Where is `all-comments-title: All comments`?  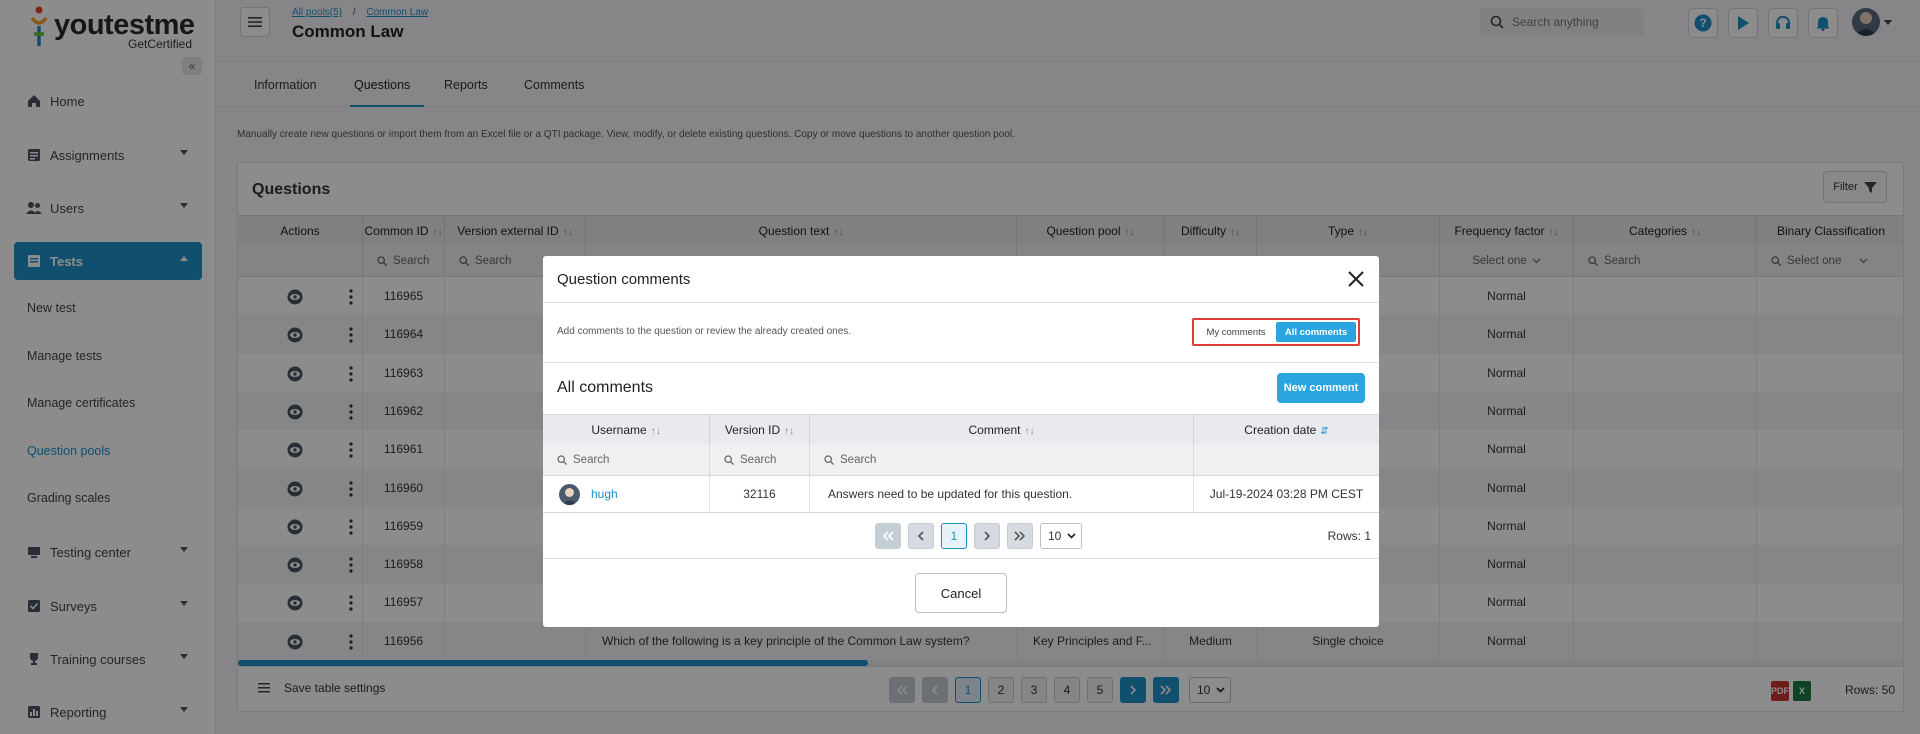 all-comments-title: All comments is located at coordinates (605, 387).